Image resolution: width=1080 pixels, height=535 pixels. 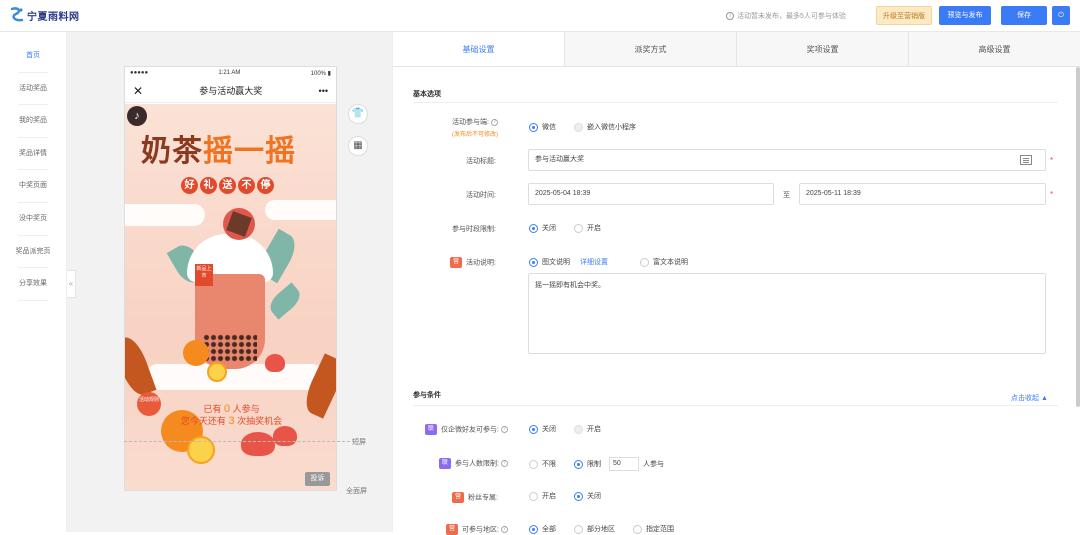 I want to click on radio-limited, so click(x=578, y=464).